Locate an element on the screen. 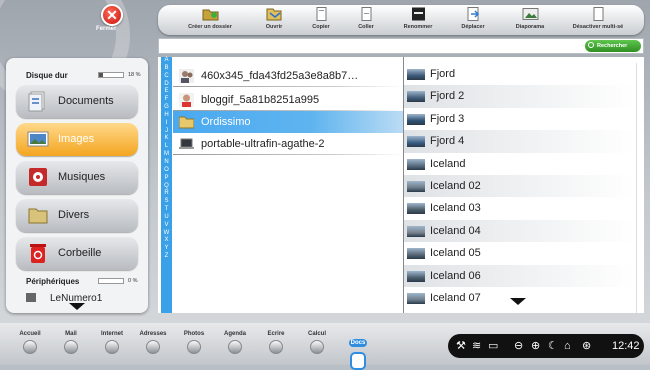  toolbar-label: Diaporama is located at coordinates (530, 27).